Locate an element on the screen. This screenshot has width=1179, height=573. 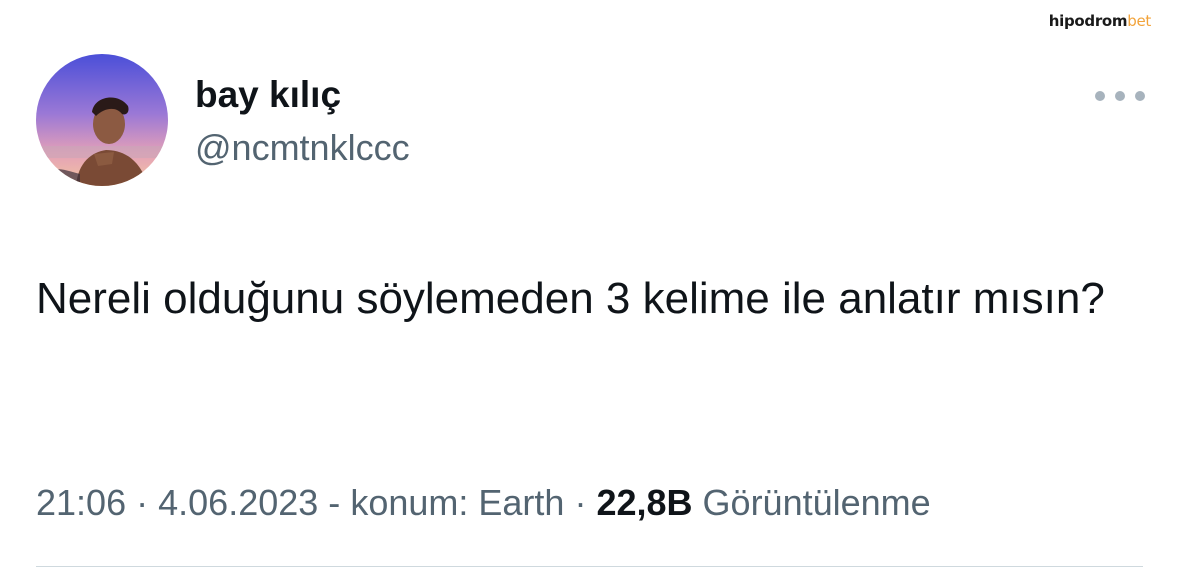
views-count: 22,8B is located at coordinates (644, 502).